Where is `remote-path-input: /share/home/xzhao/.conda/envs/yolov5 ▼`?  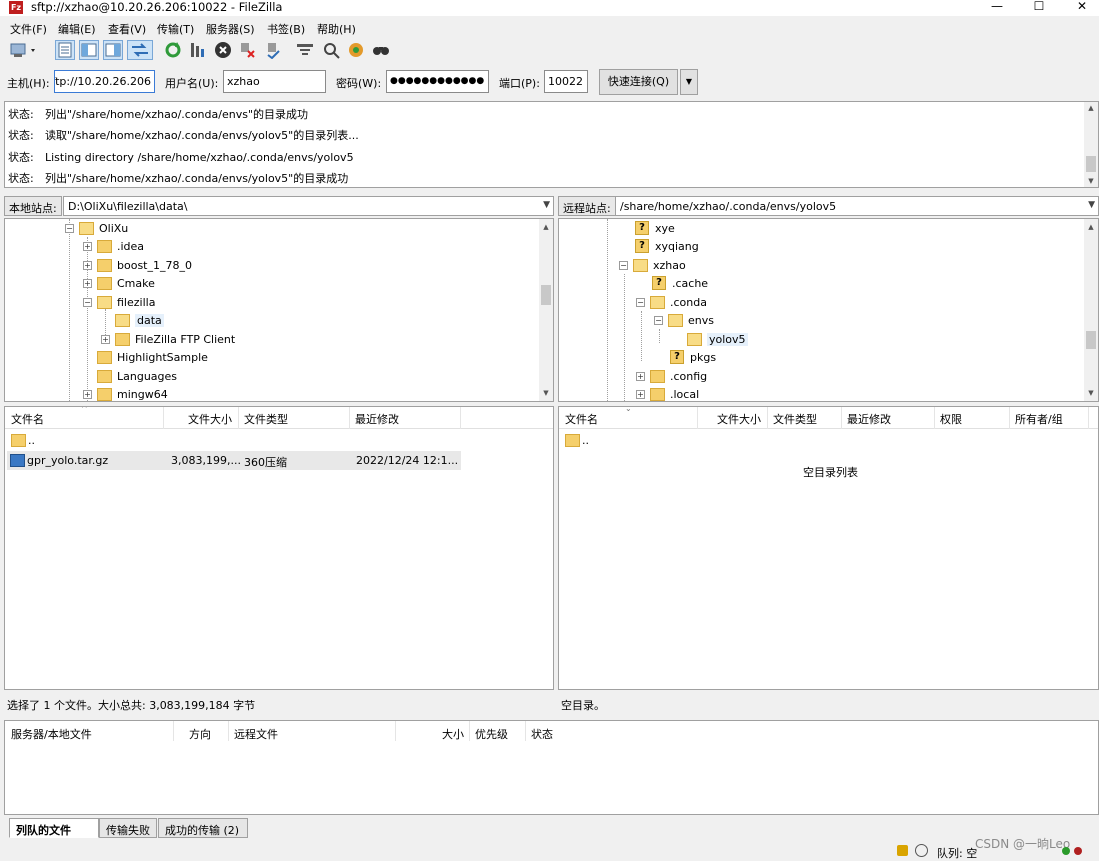
remote-path-input: /share/home/xzhao/.conda/envs/yolov5 ▼ is located at coordinates (857, 206).